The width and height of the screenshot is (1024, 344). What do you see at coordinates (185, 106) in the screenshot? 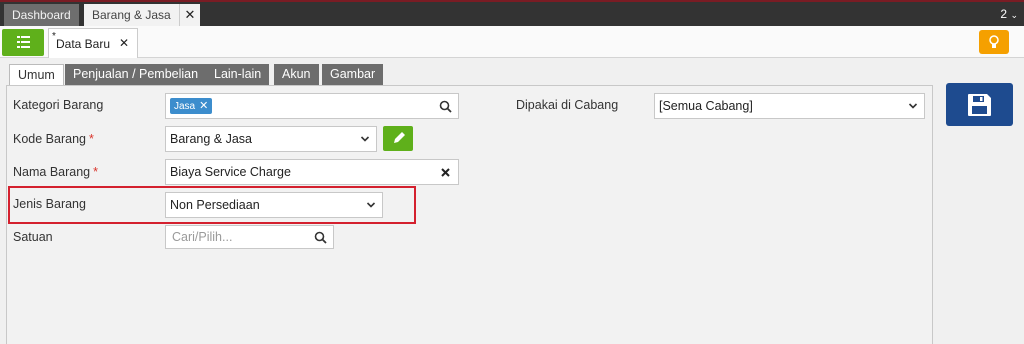
I see `chip-label: Jasa` at bounding box center [185, 106].